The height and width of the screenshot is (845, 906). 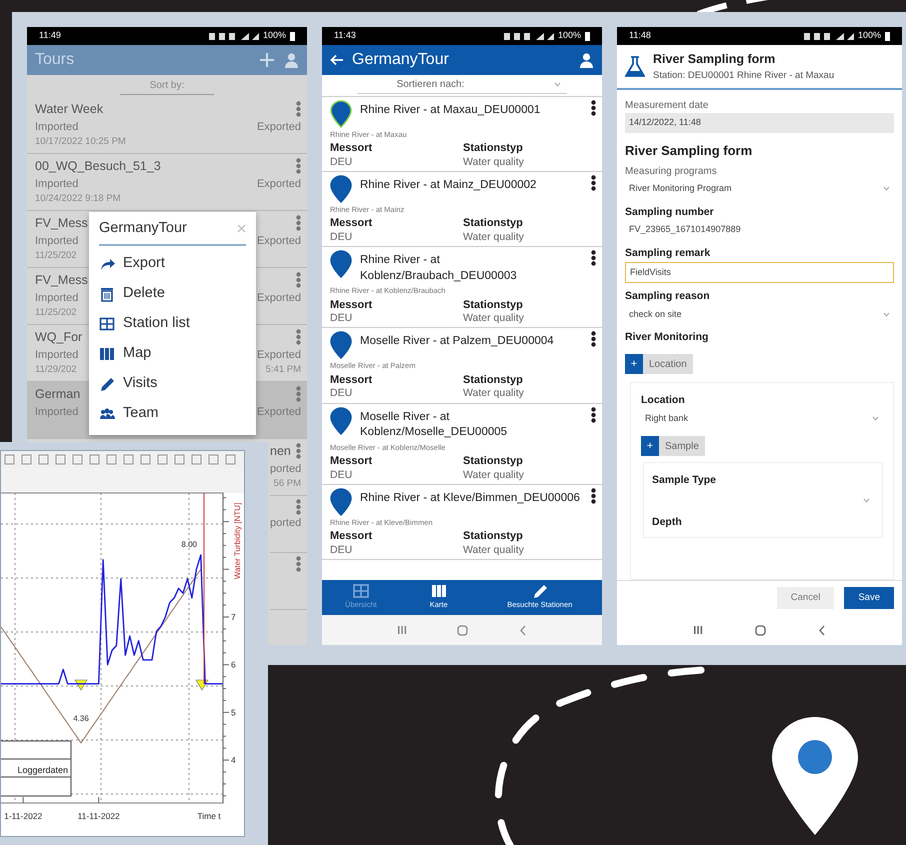 What do you see at coordinates (172, 293) in the screenshot?
I see `menu-item: Delete` at bounding box center [172, 293].